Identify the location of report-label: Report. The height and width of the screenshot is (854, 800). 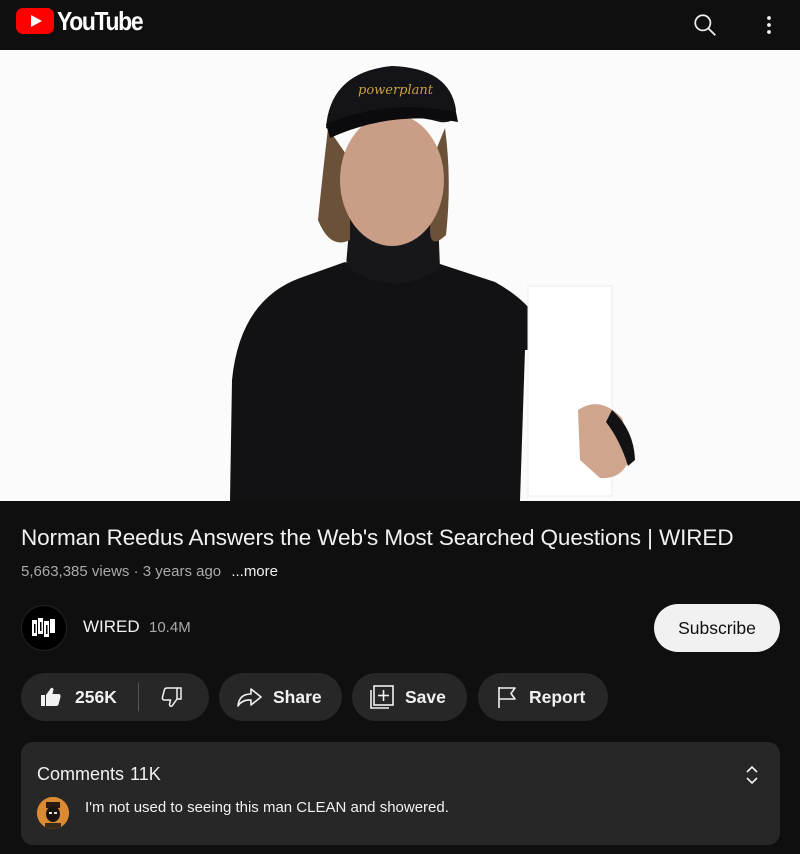
(557, 696).